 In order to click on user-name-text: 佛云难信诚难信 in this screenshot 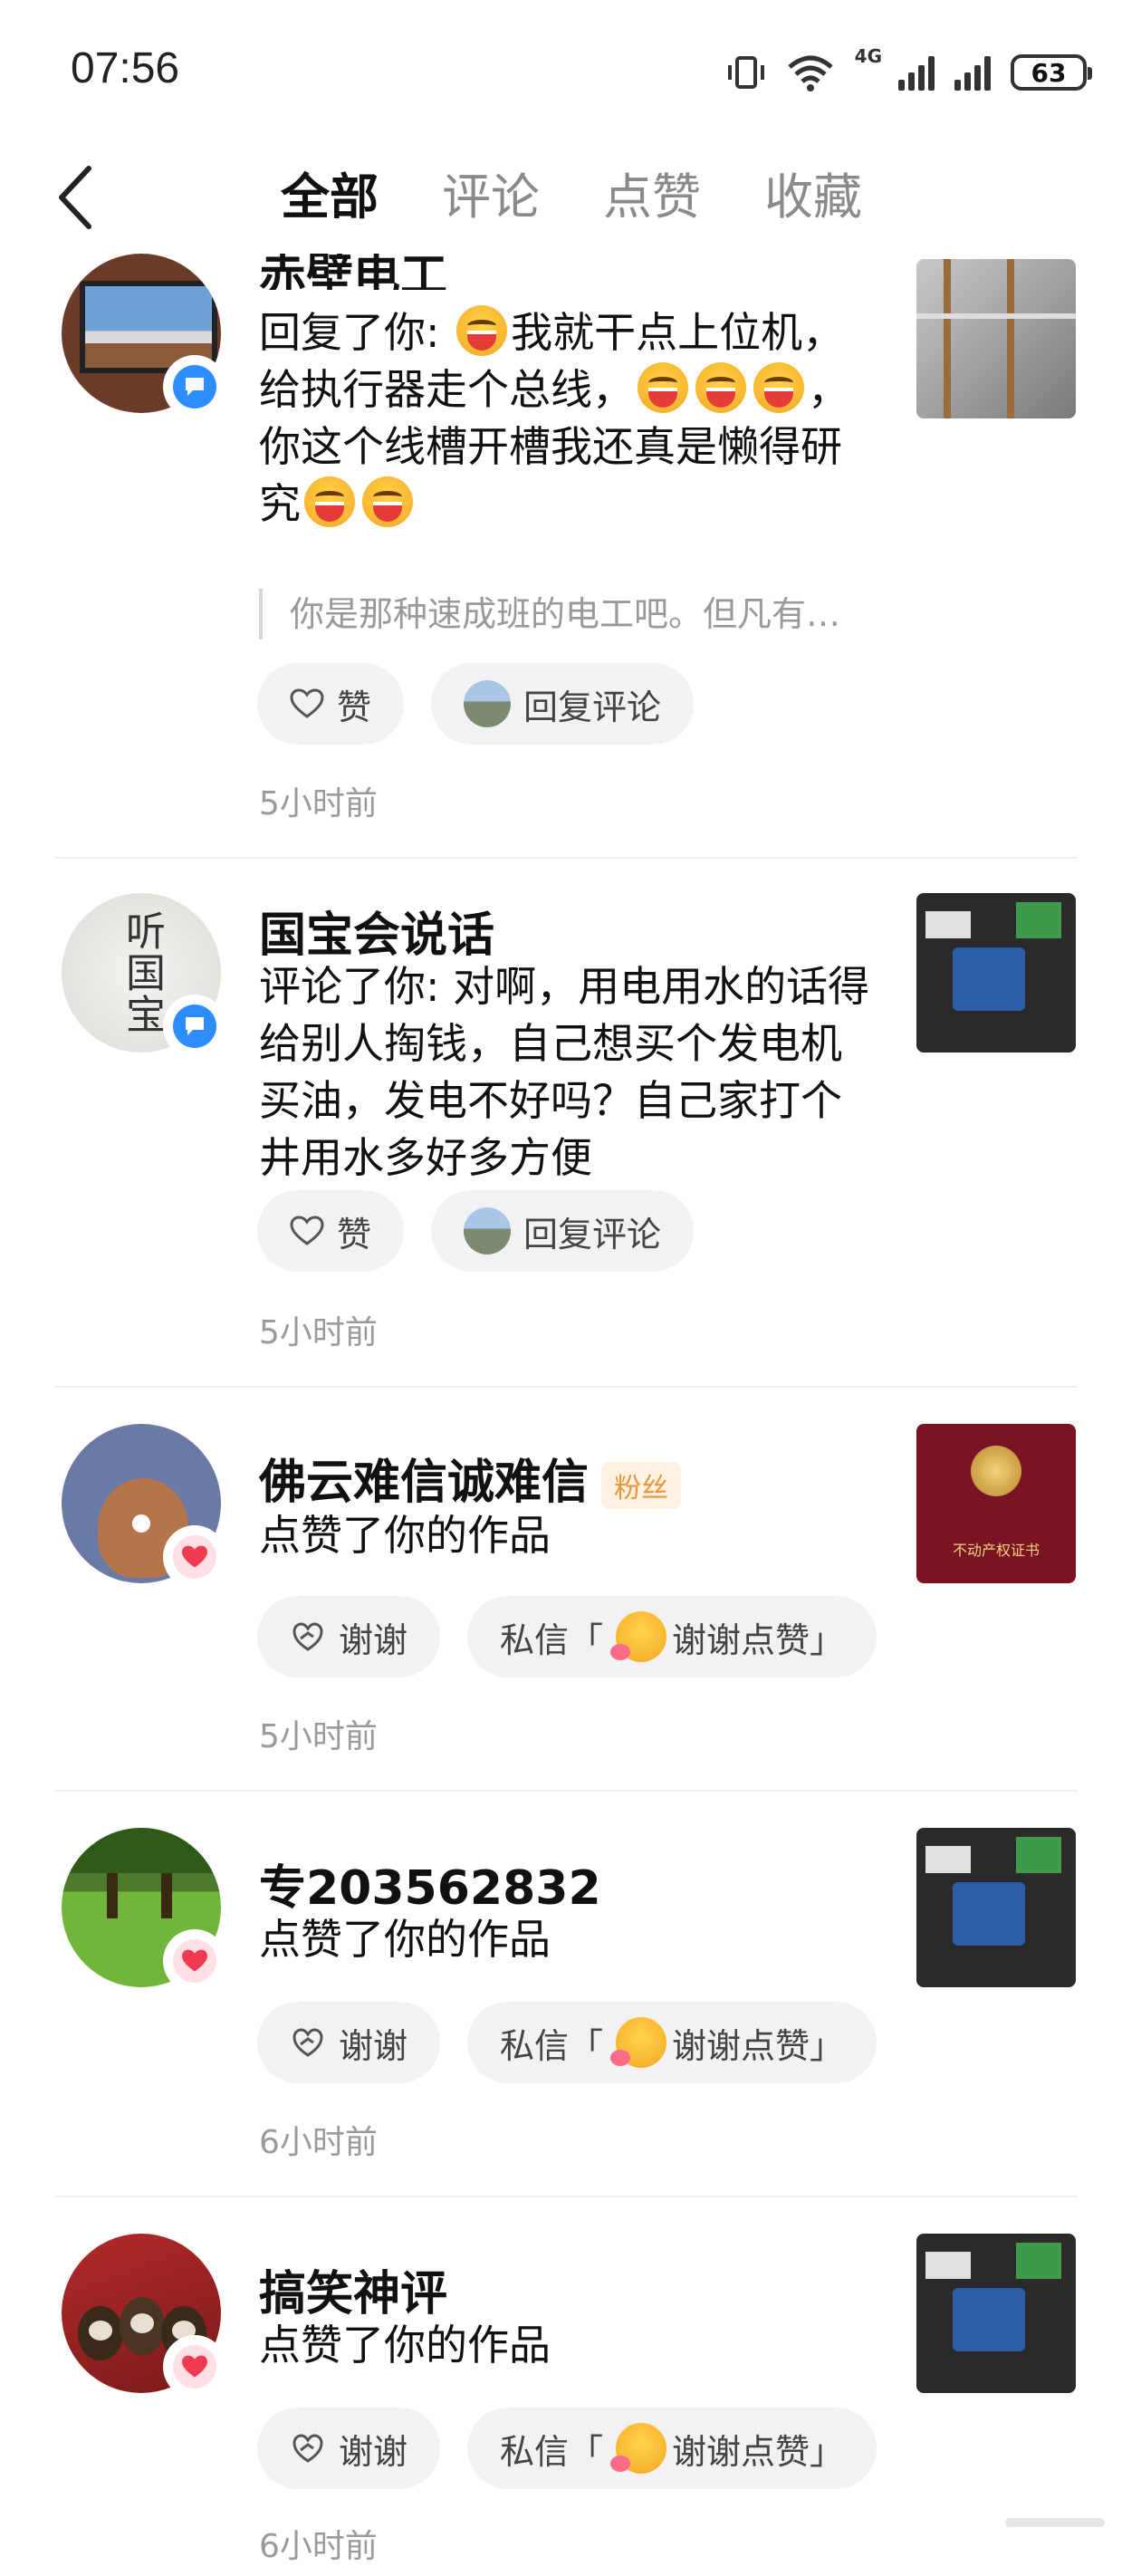, I will do `click(425, 1483)`.